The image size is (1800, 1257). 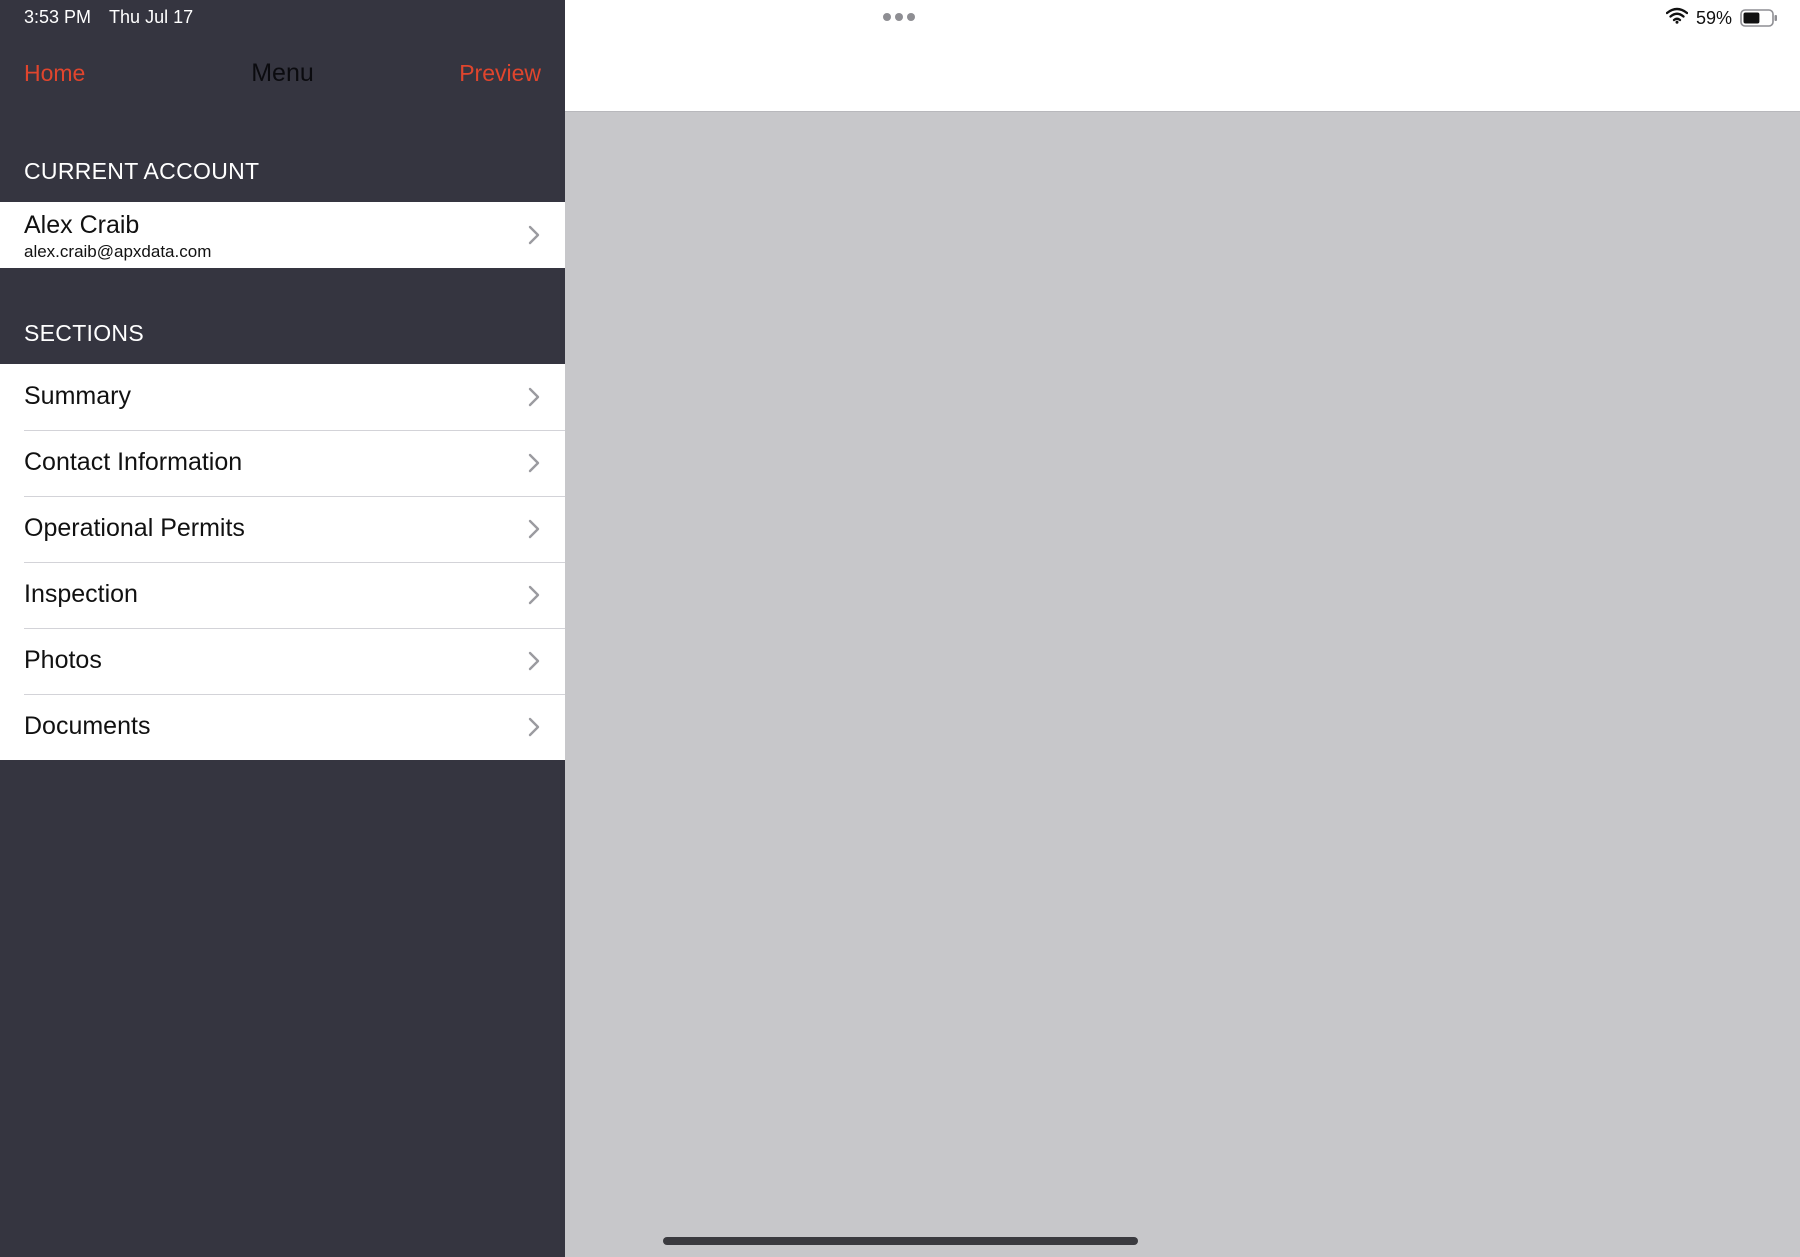 What do you see at coordinates (142, 171) in the screenshot?
I see `current-account-header: CURRENT ACCOUNT` at bounding box center [142, 171].